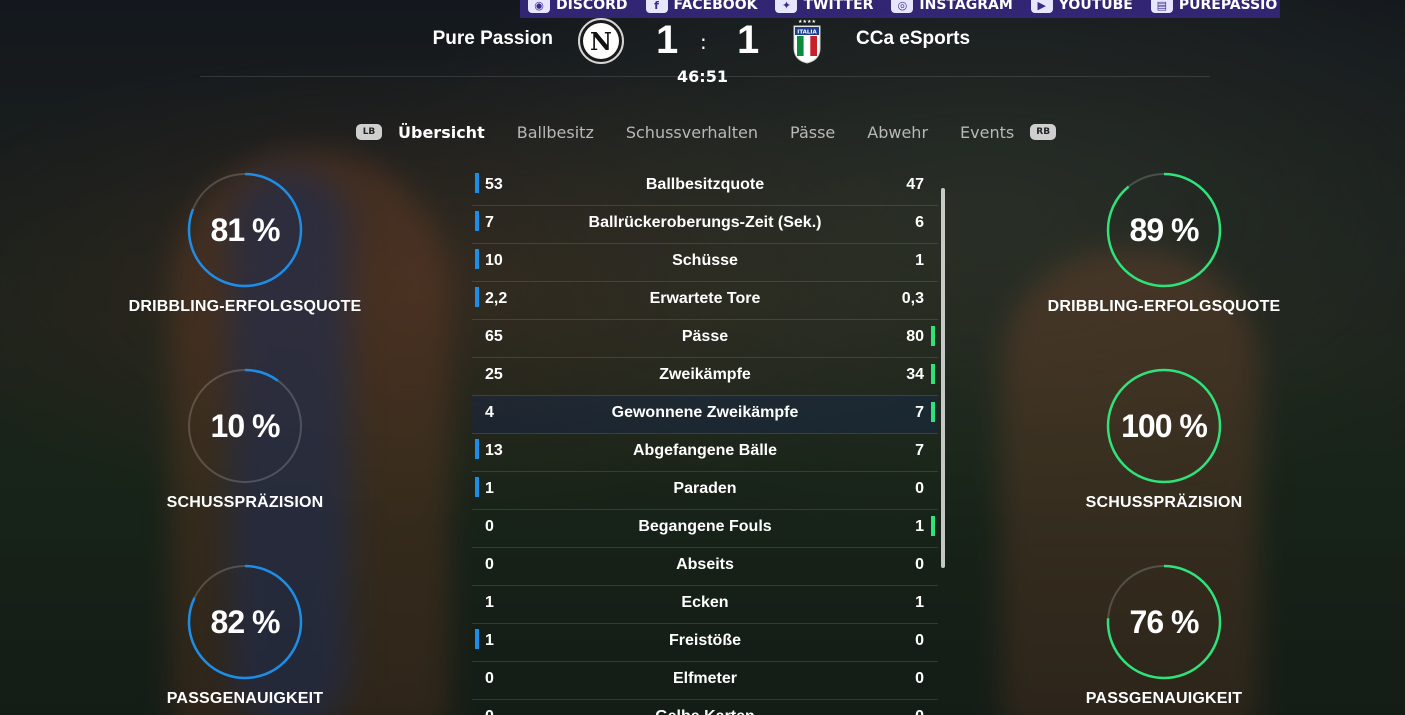  I want to click on discord-icon: ◉, so click(539, 6).